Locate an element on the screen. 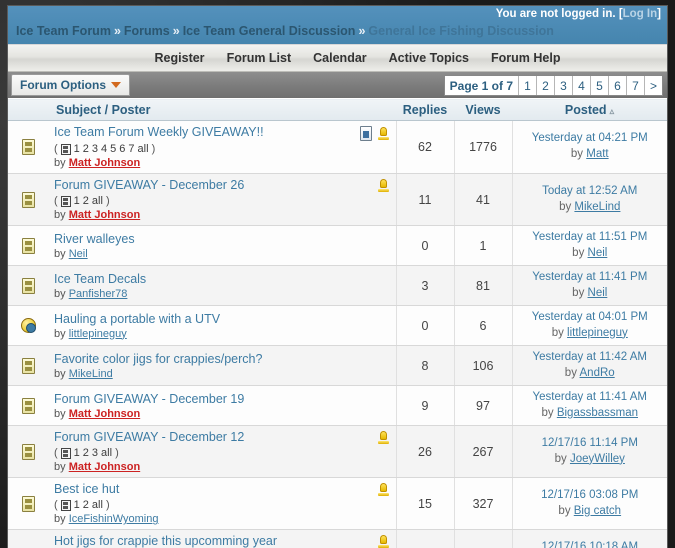  topic-title-link: Forum GIVEAWAY - December 12 is located at coordinates (149, 437).